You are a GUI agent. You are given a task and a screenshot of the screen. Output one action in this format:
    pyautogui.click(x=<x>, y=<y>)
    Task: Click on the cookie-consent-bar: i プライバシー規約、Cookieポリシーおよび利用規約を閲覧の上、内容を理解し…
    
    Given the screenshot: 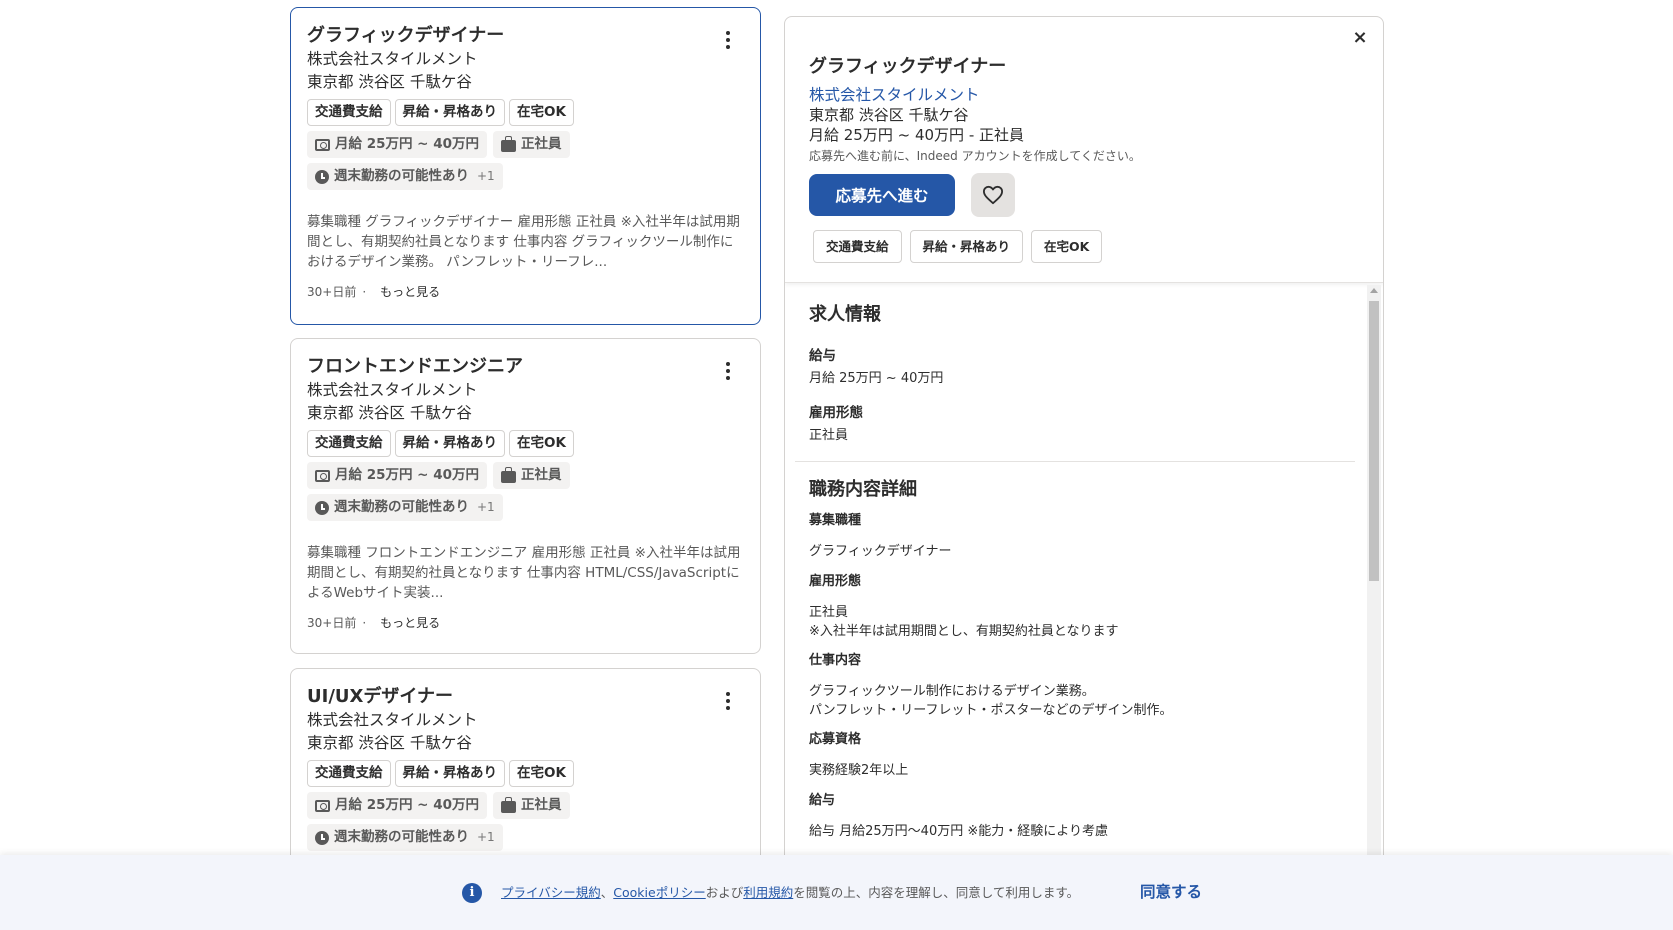 What is the action you would take?
    pyautogui.click(x=836, y=892)
    